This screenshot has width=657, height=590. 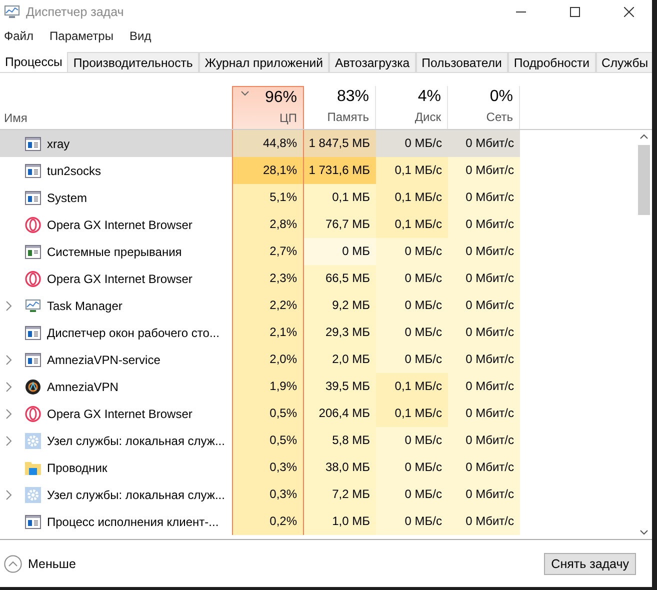 I want to click on process-row: AmneziaVPN-service 2,0% 2,0 МБ 0 МБ/с 0 Мбит/с, so click(x=317, y=359).